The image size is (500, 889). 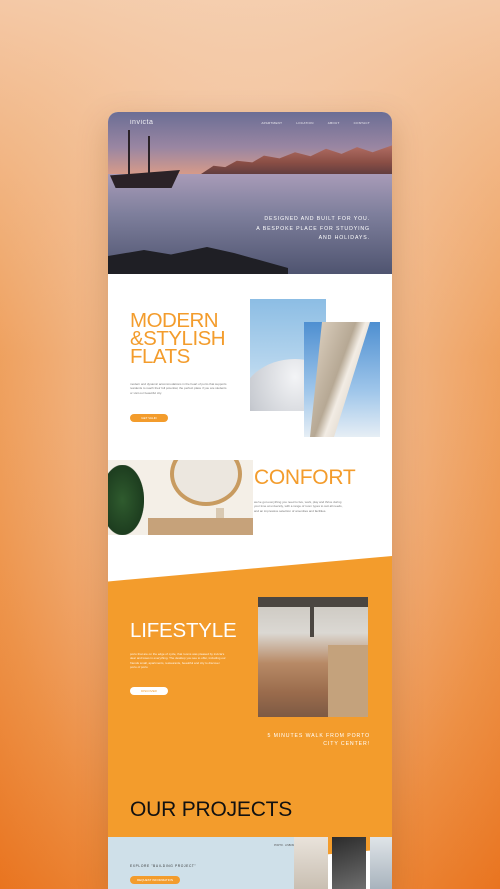 I want to click on nav-item-about: ABOUT, so click(x=334, y=123).